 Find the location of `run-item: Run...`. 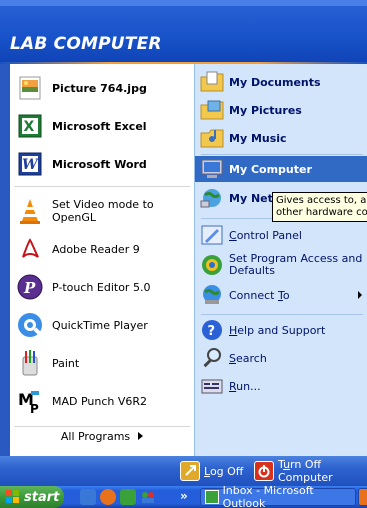

run-item: Run... is located at coordinates (281, 386).